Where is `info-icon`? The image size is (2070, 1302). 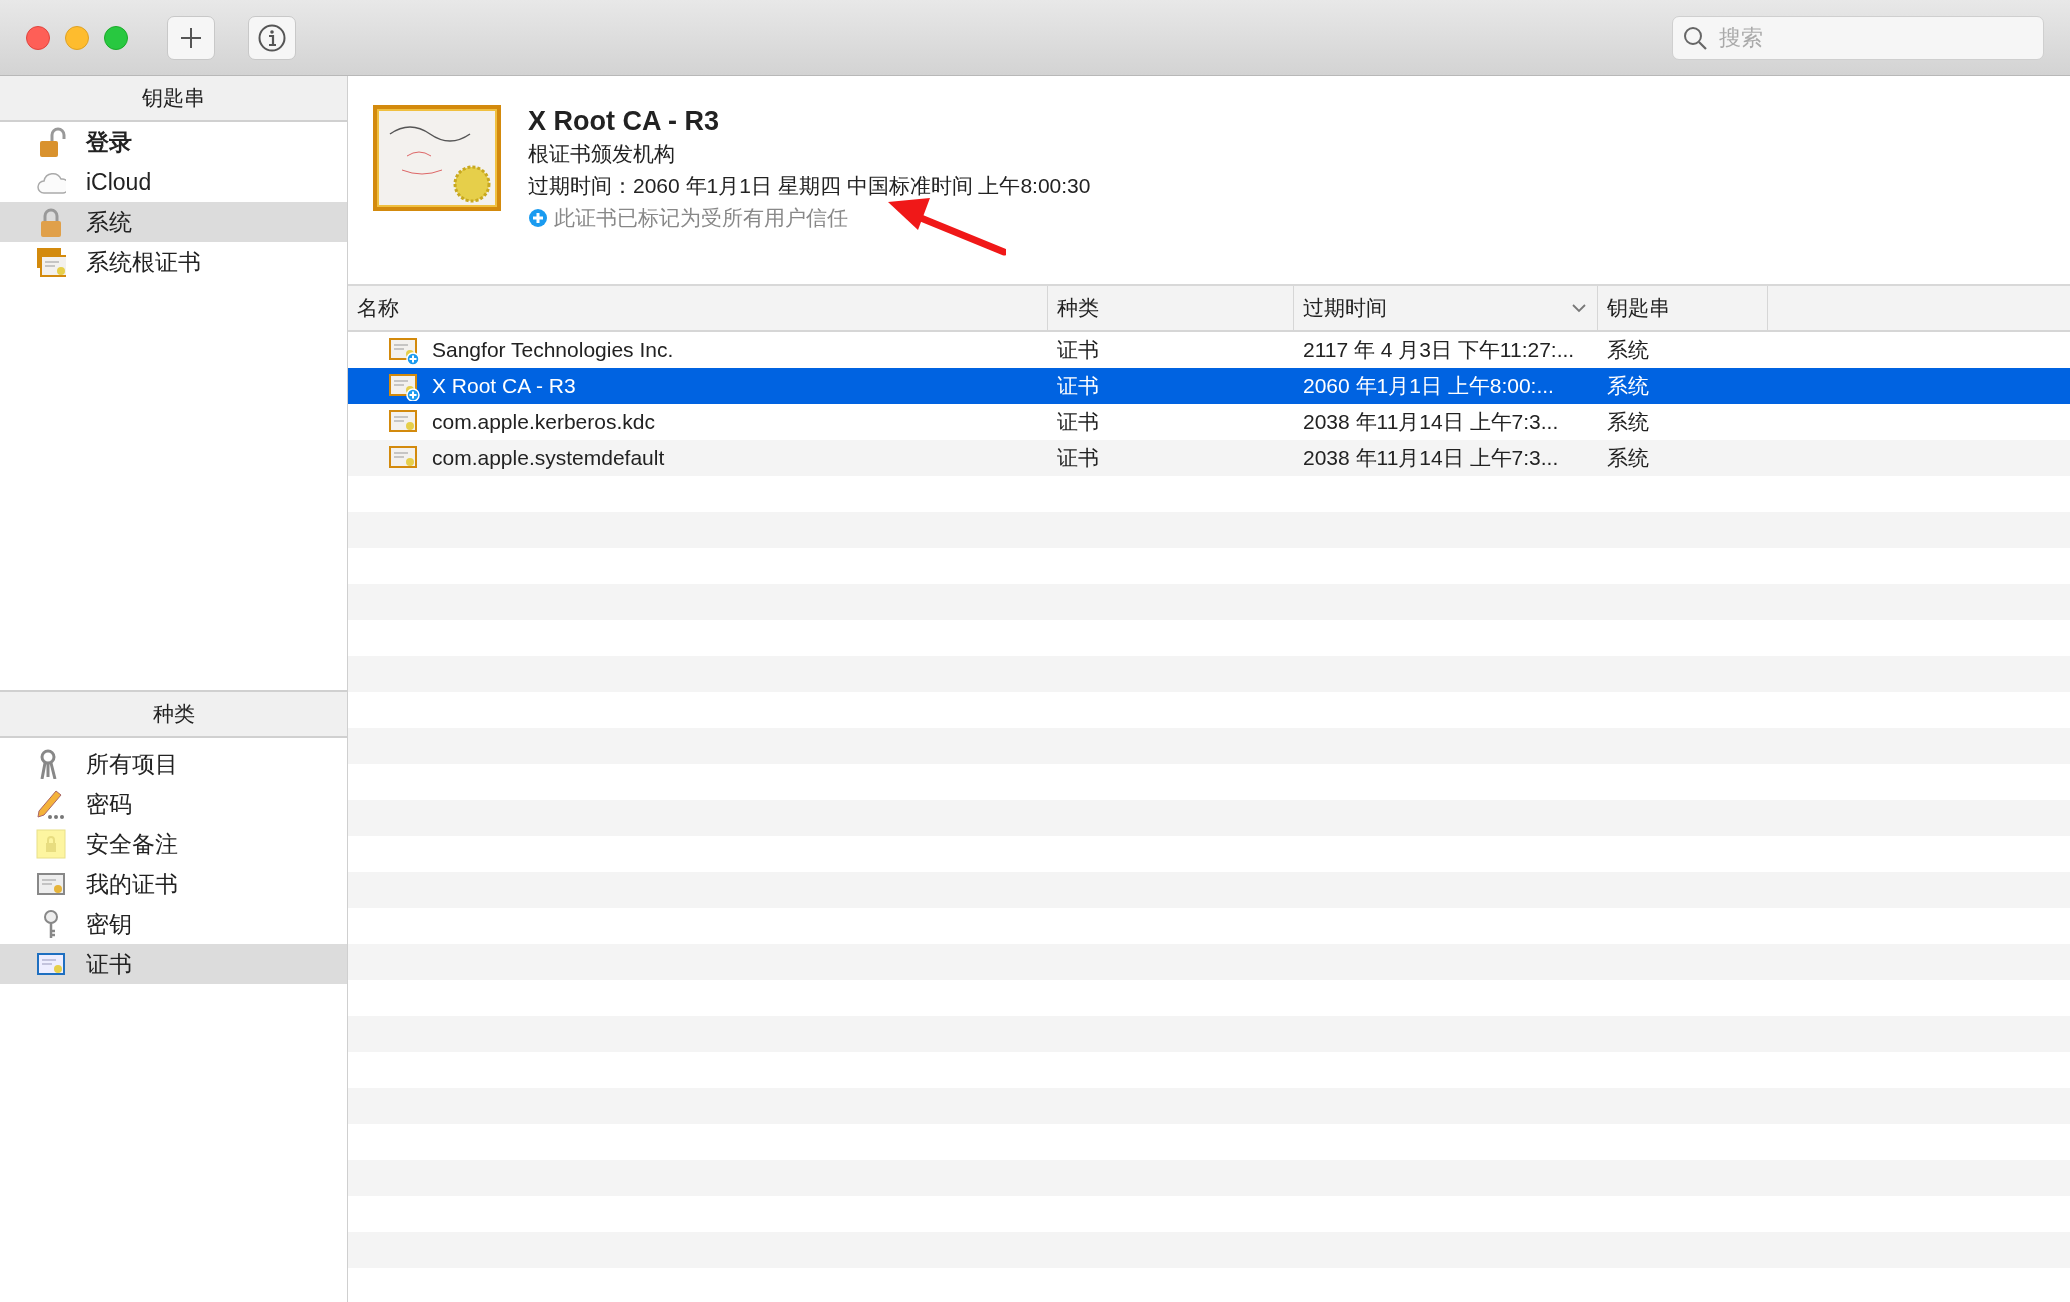
info-icon is located at coordinates (272, 37).